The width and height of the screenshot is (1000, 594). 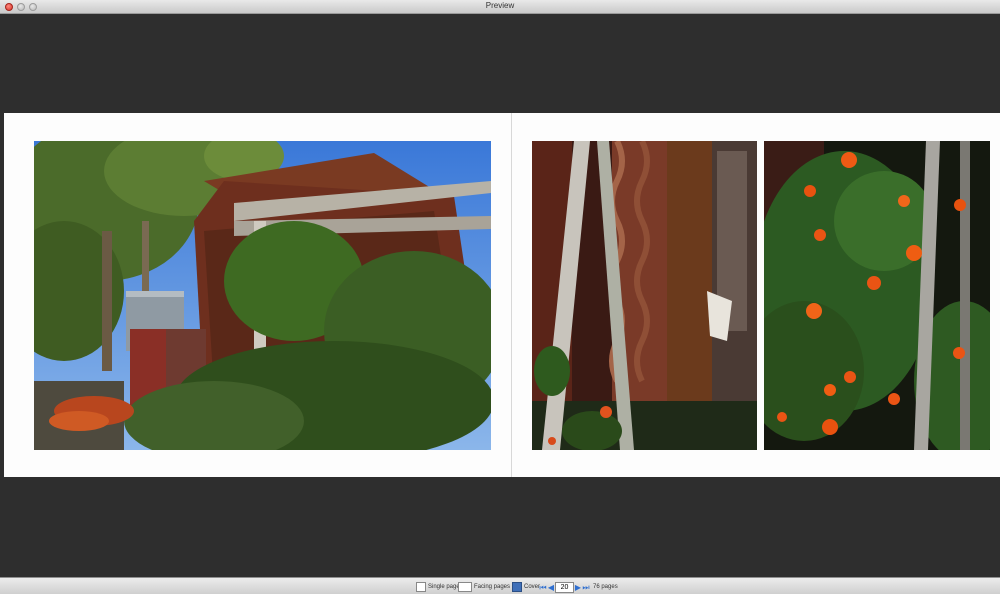 What do you see at coordinates (439, 587) in the screenshot?
I see `single-pages-button: Single pages` at bounding box center [439, 587].